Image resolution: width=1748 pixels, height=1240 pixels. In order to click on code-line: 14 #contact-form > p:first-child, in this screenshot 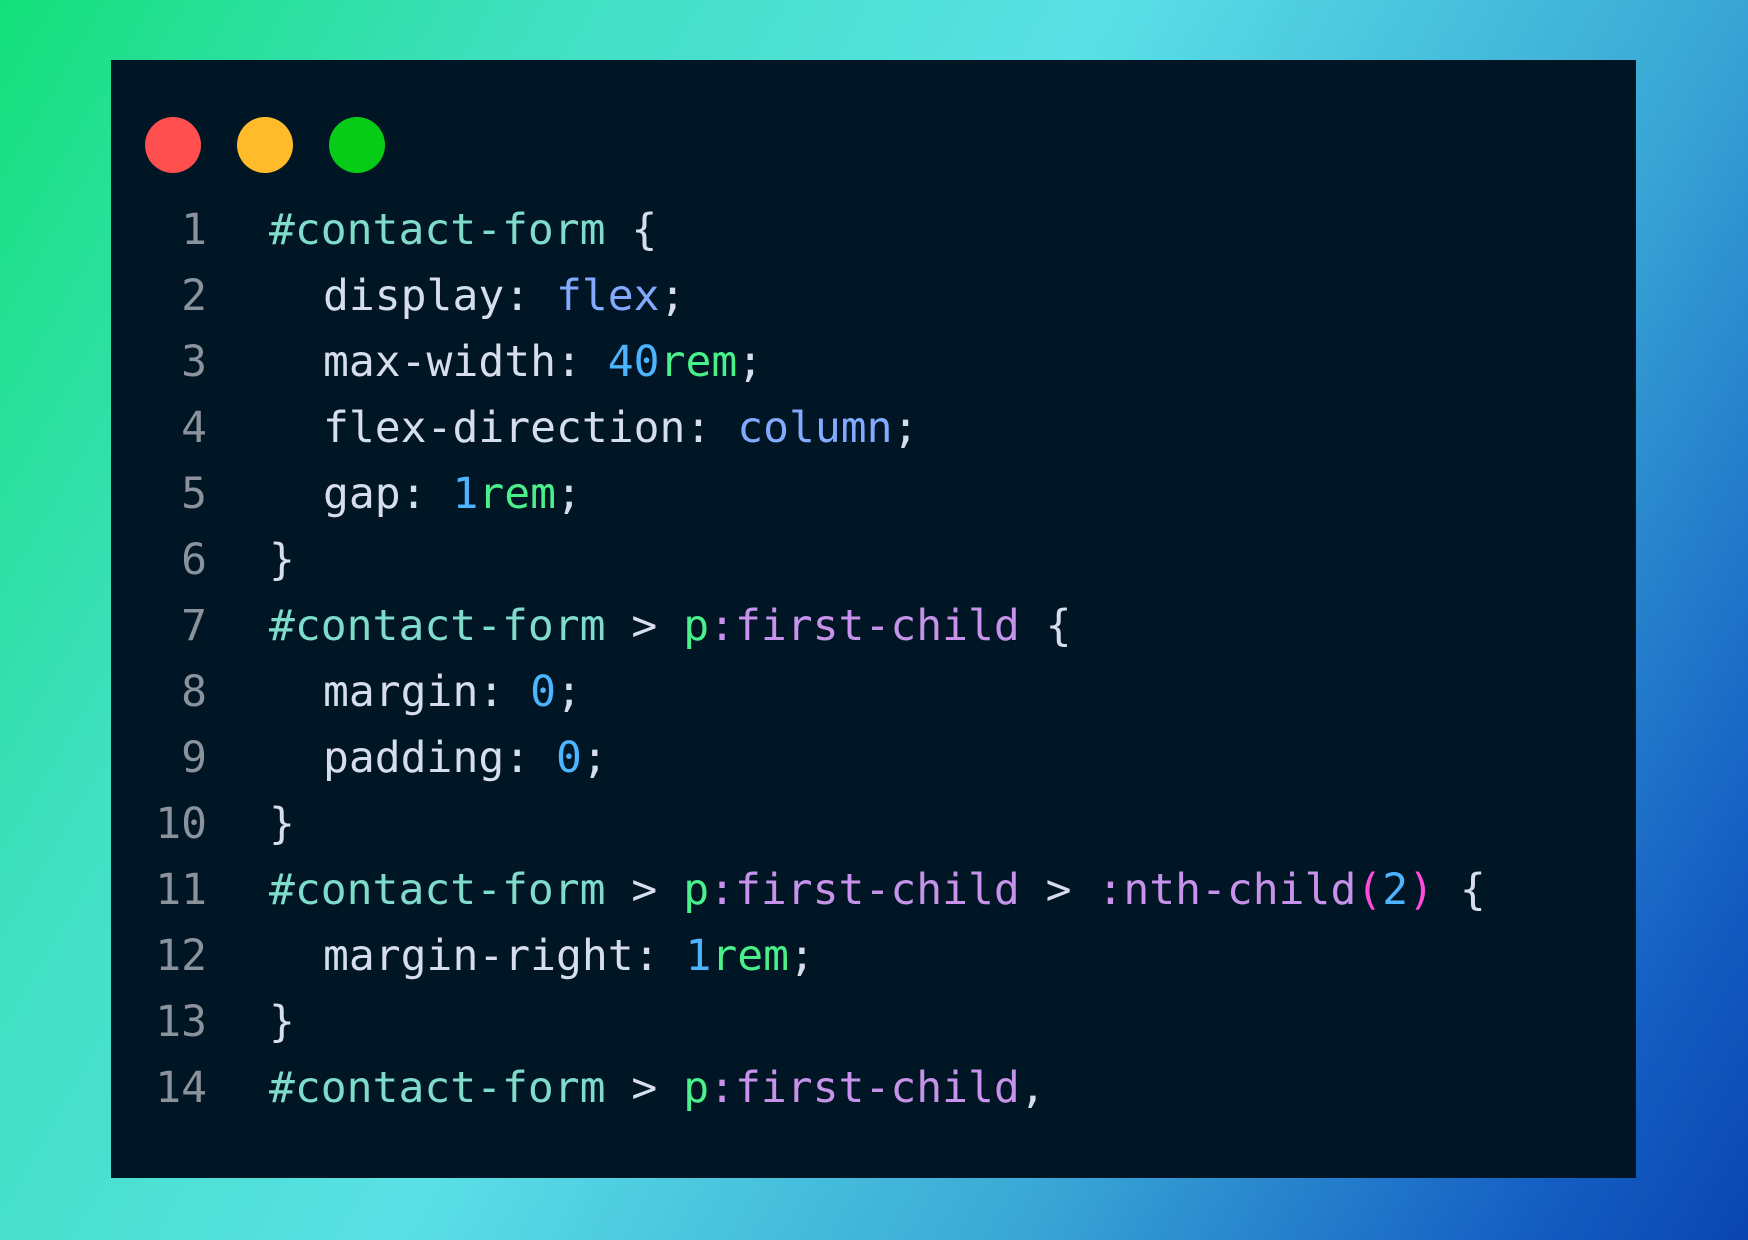, I will do `click(798, 1088)`.